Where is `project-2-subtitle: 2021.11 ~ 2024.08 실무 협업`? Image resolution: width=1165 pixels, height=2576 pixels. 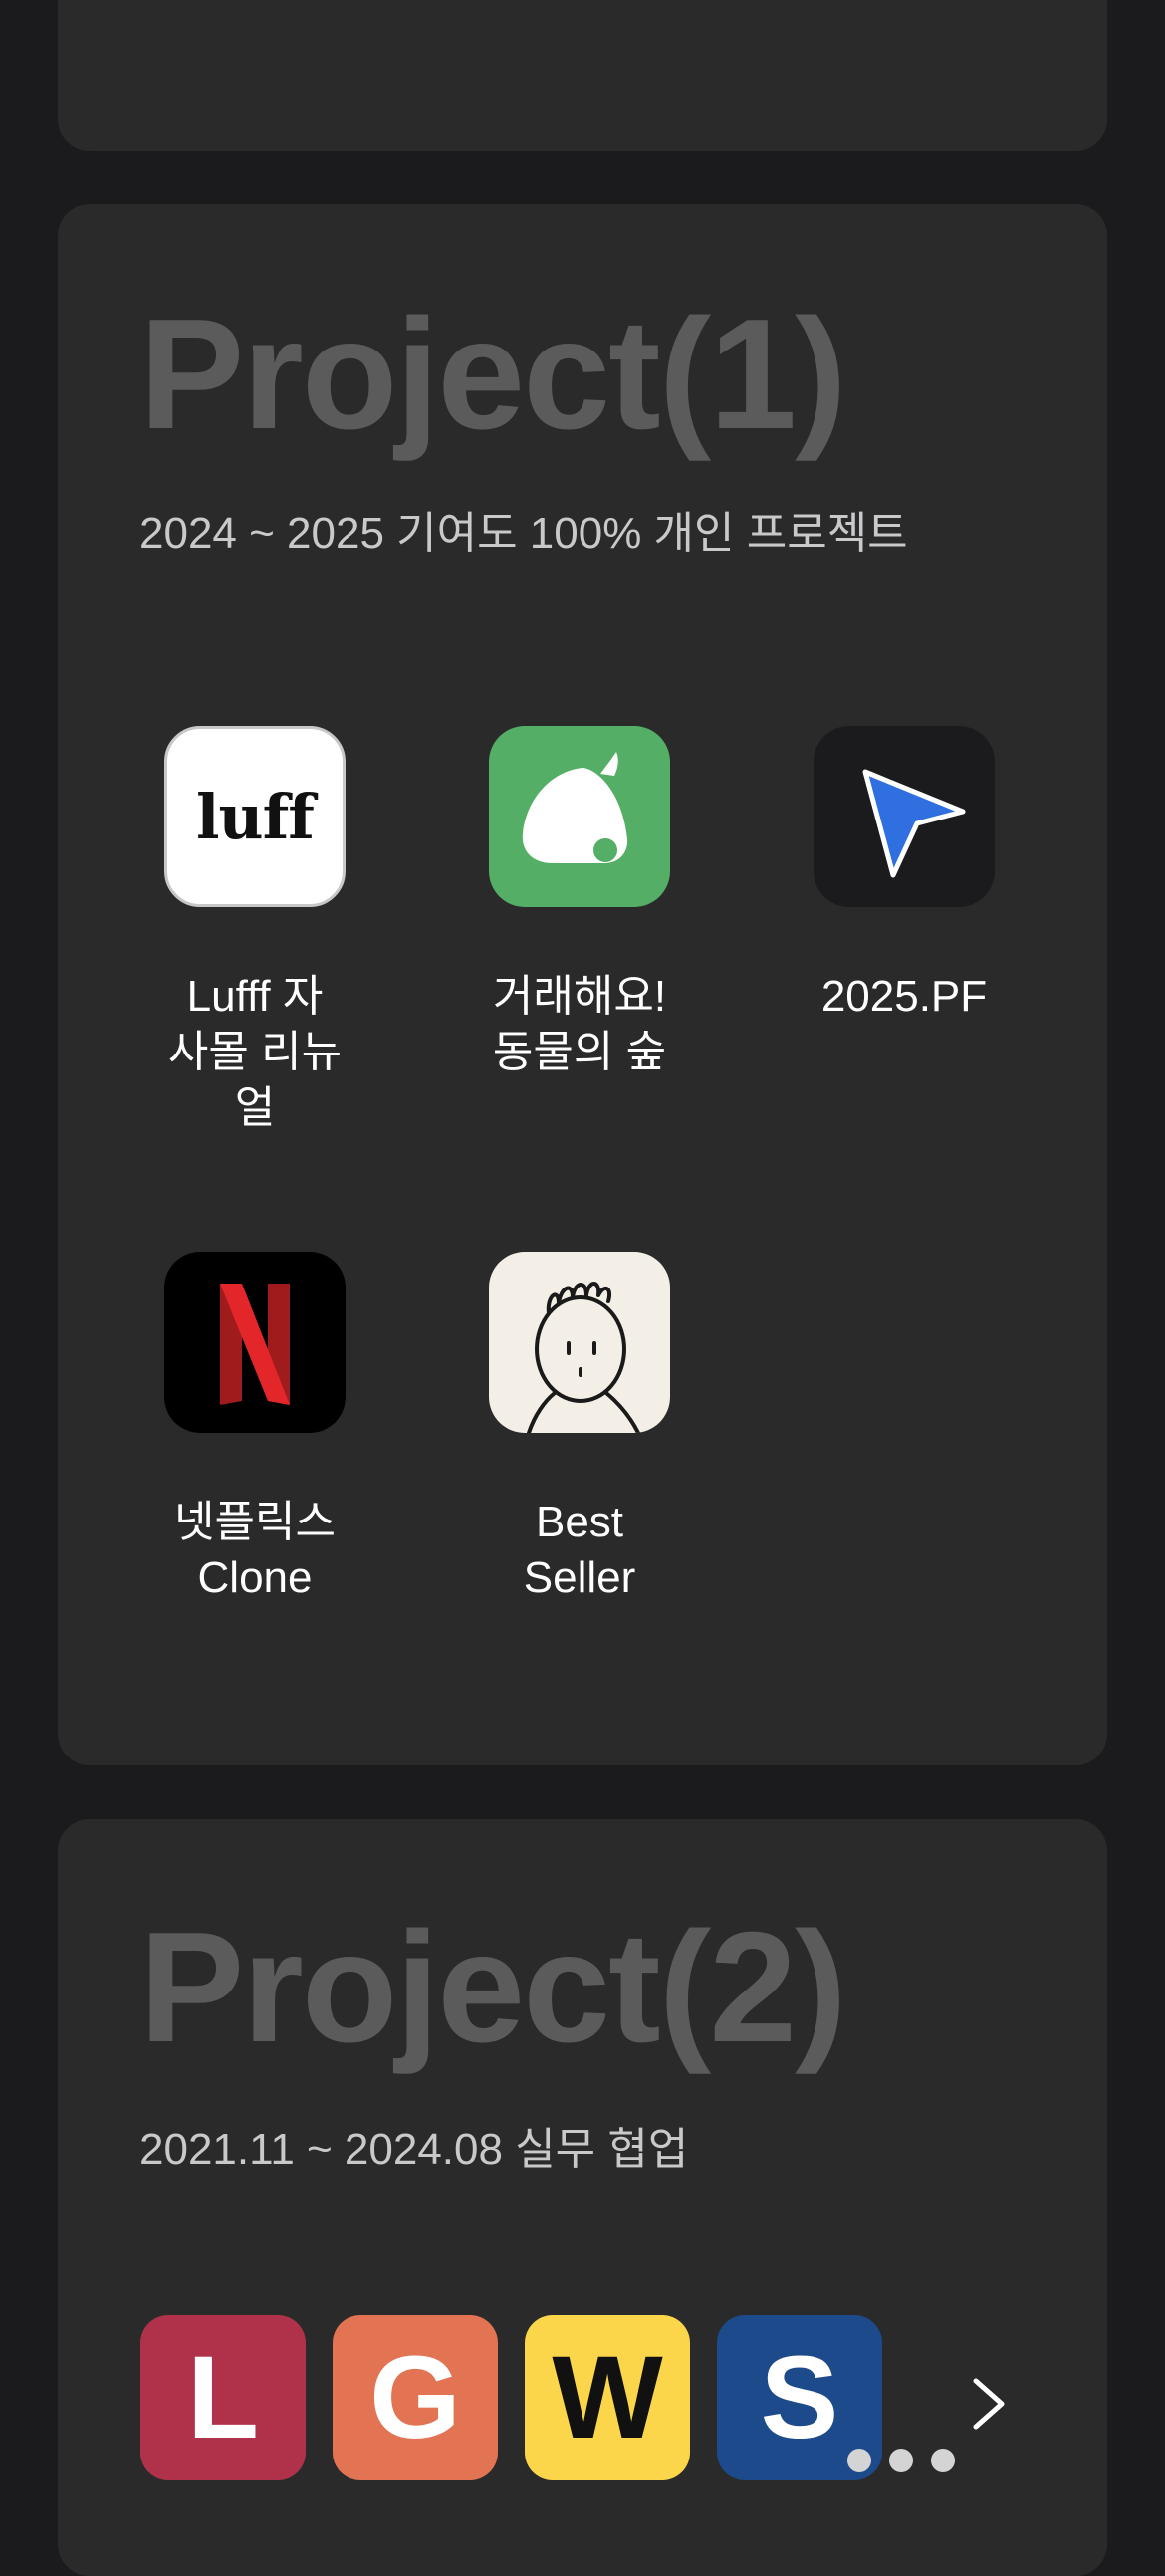
project-2-subtitle: 2021.11 ~ 2024.08 실무 협업 is located at coordinates (414, 2149).